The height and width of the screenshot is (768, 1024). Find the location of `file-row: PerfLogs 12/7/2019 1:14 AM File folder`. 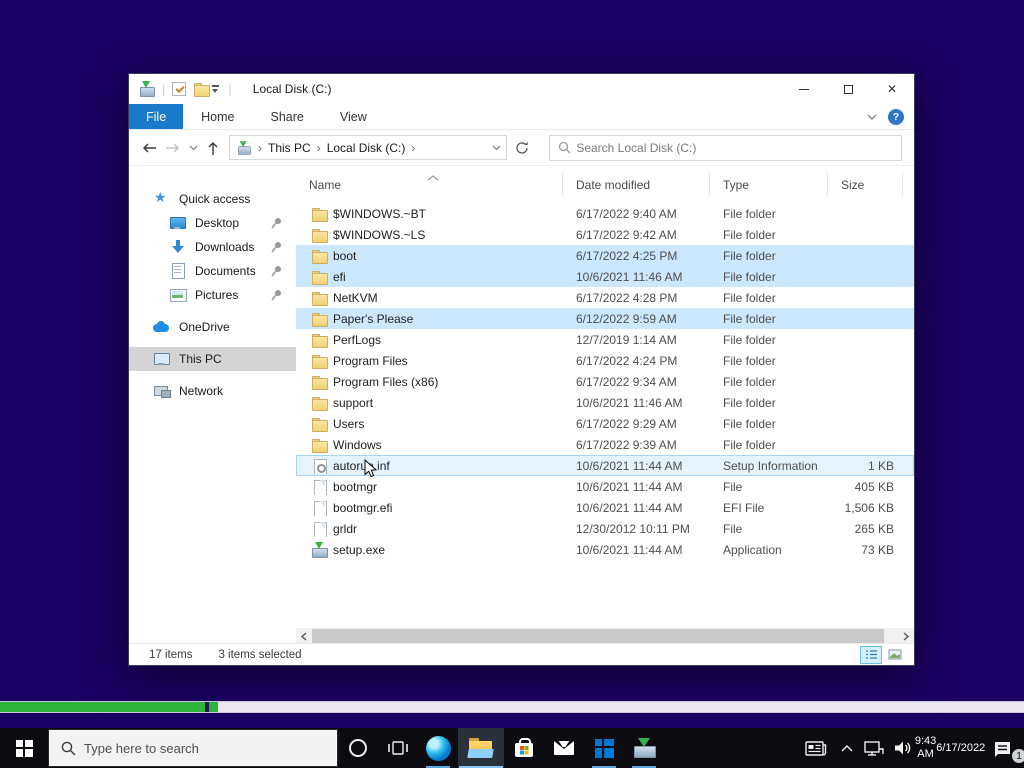

file-row: PerfLogs 12/7/2019 1:14 AM File folder is located at coordinates (605, 339).